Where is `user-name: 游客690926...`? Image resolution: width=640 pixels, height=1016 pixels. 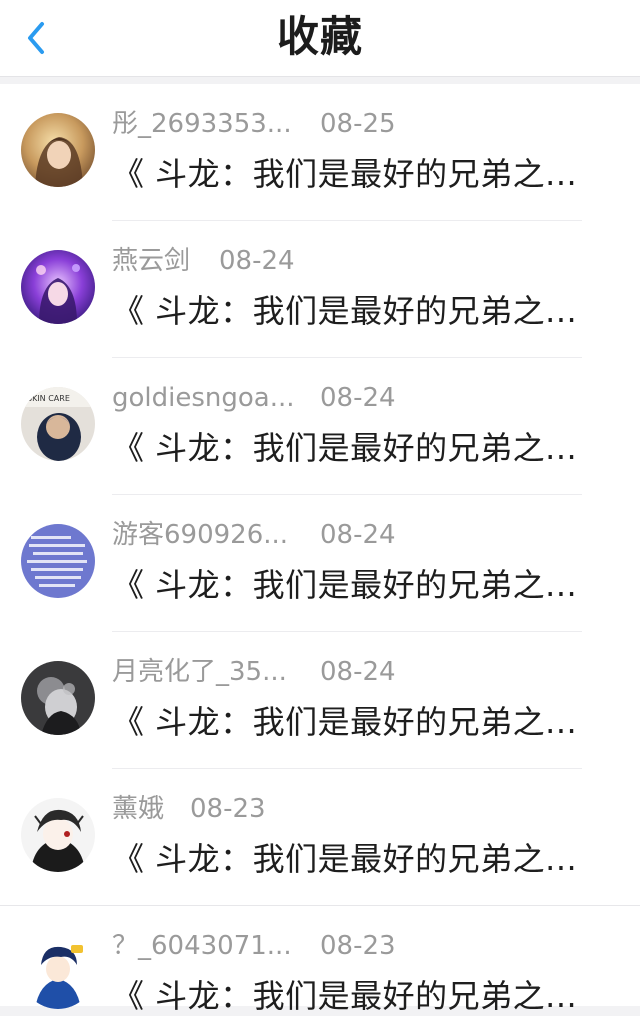 user-name: 游客690926... is located at coordinates (200, 535).